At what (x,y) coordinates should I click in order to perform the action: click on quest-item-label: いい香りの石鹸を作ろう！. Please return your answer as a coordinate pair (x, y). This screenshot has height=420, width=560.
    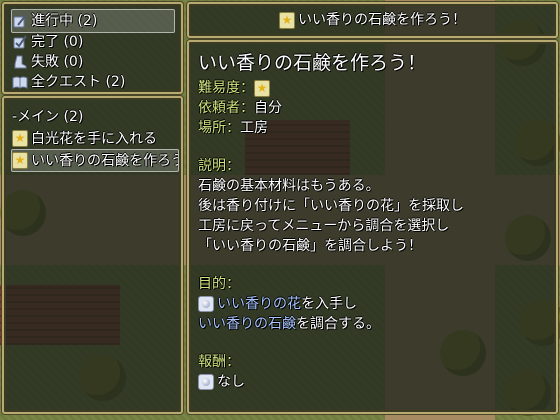
    Looking at the image, I should click on (104, 160).